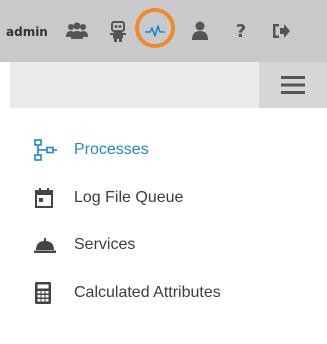  I want to click on menu-item-processes: Processes, so click(91, 150).